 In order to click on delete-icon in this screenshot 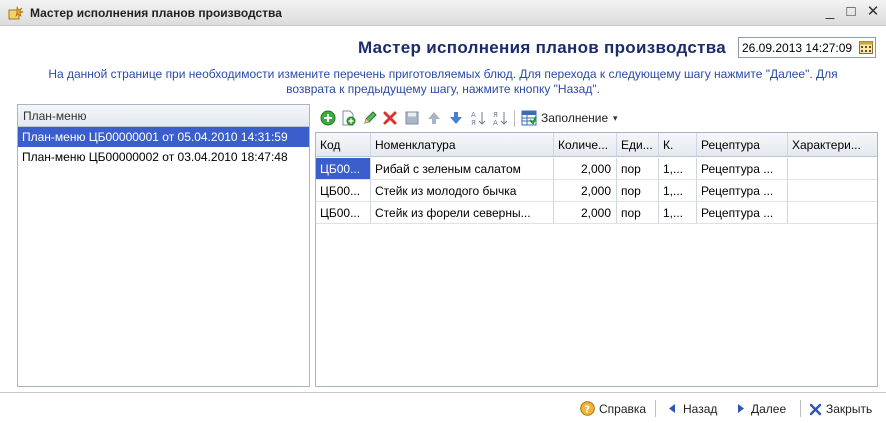, I will do `click(390, 118)`.